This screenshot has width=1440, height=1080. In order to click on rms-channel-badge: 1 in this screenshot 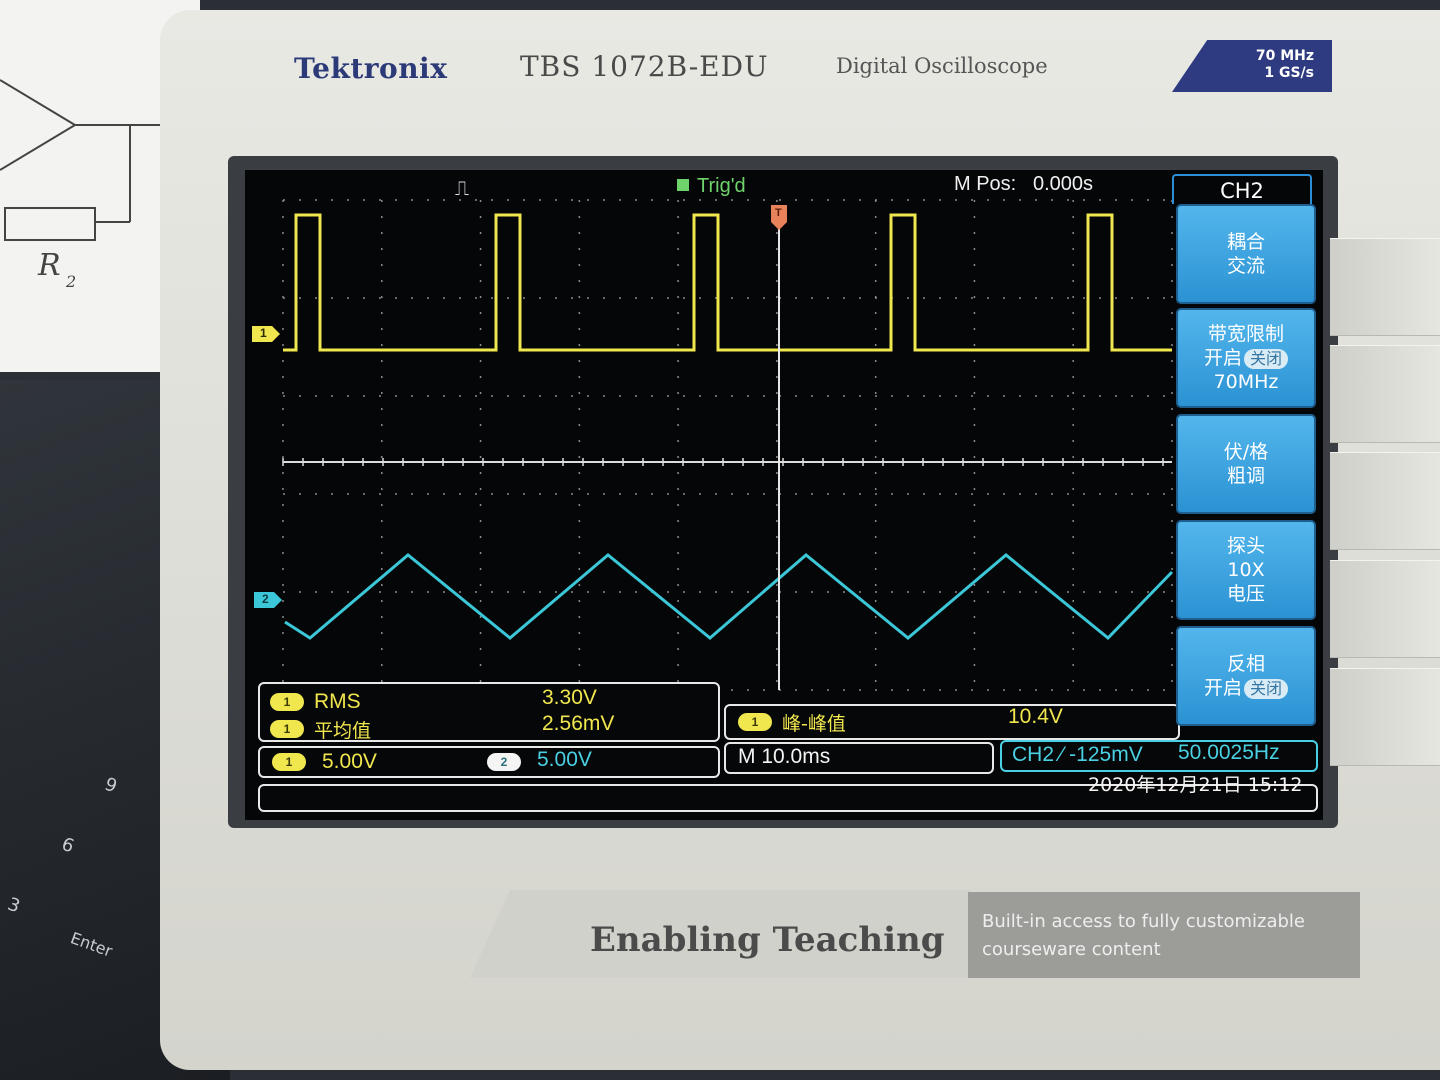, I will do `click(287, 702)`.